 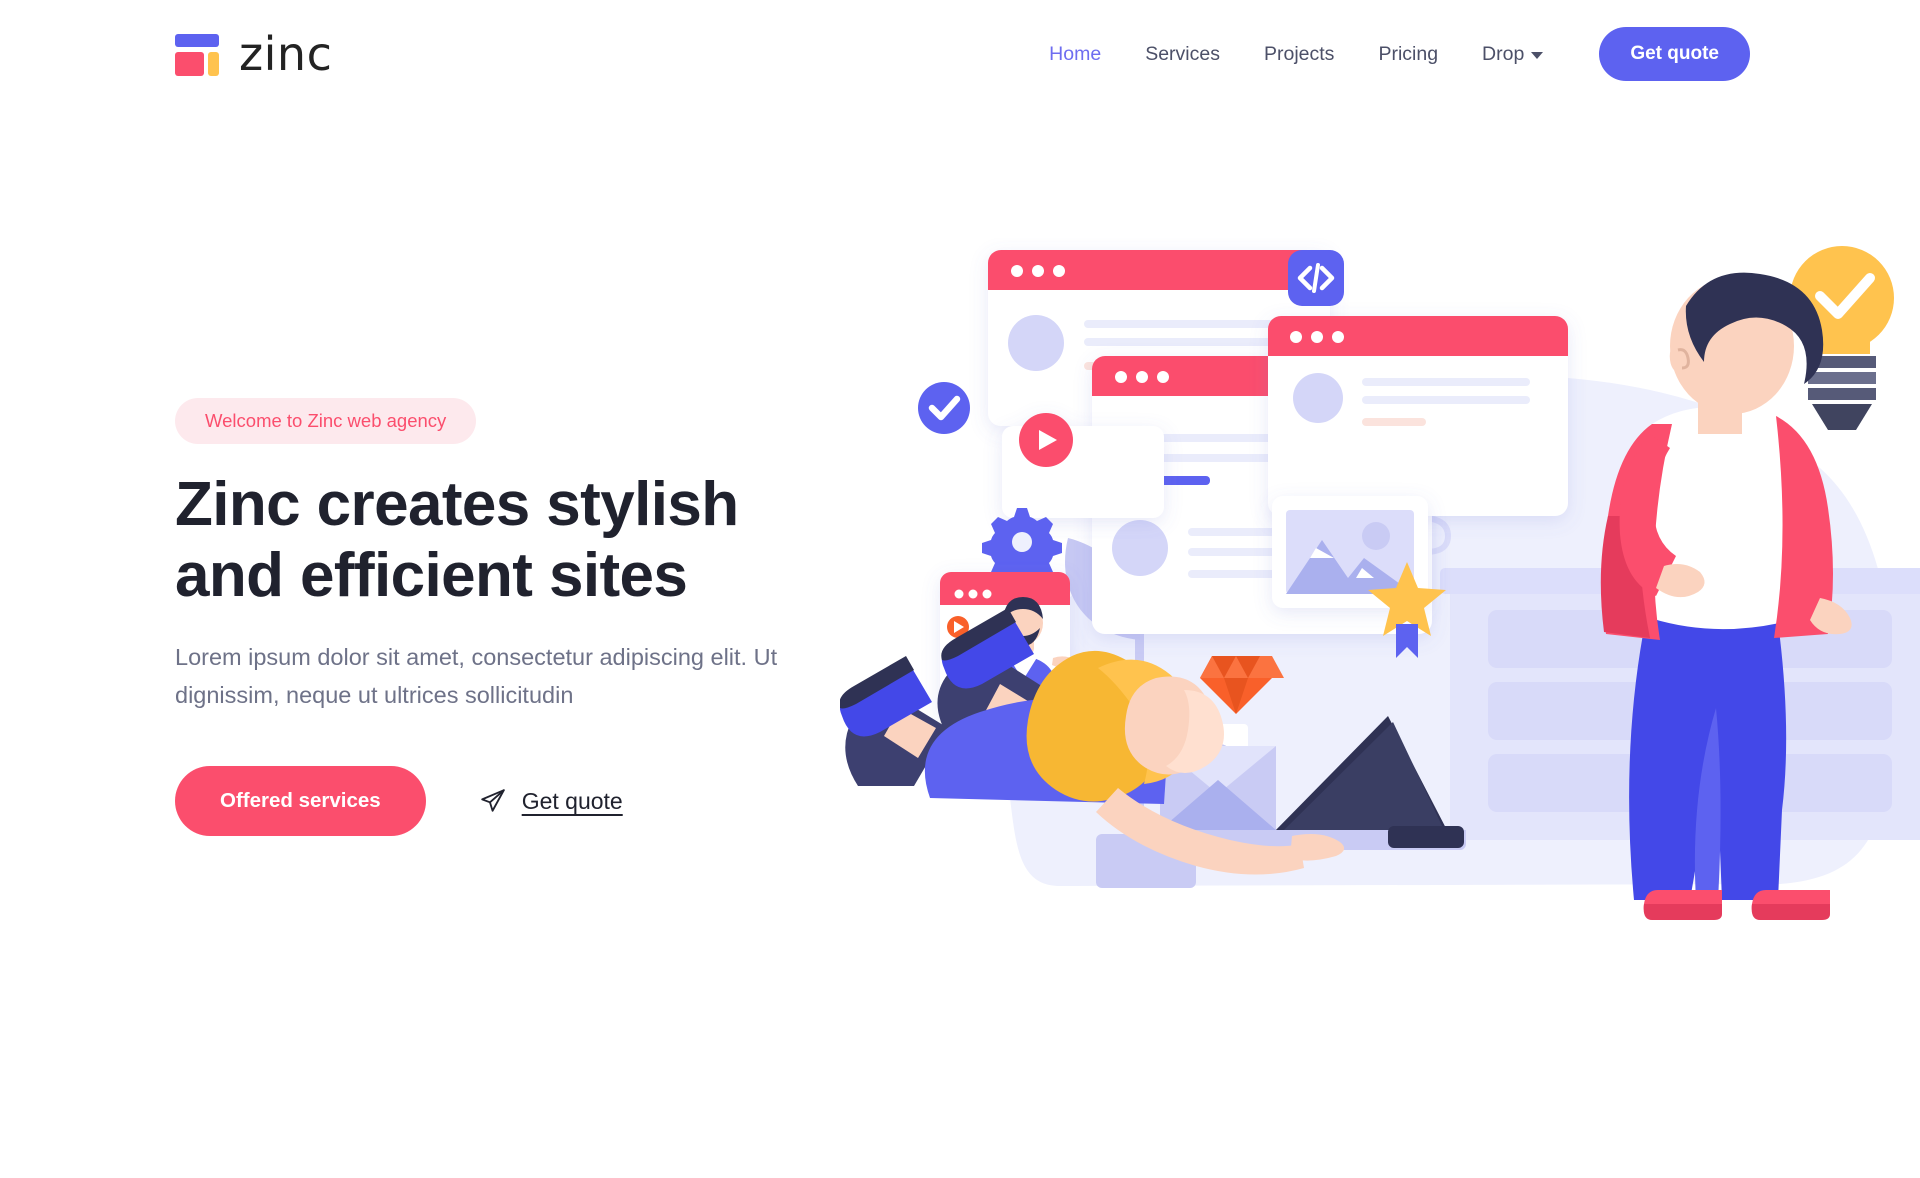 I want to click on nav-item-pricing: Pricing, so click(x=1408, y=54).